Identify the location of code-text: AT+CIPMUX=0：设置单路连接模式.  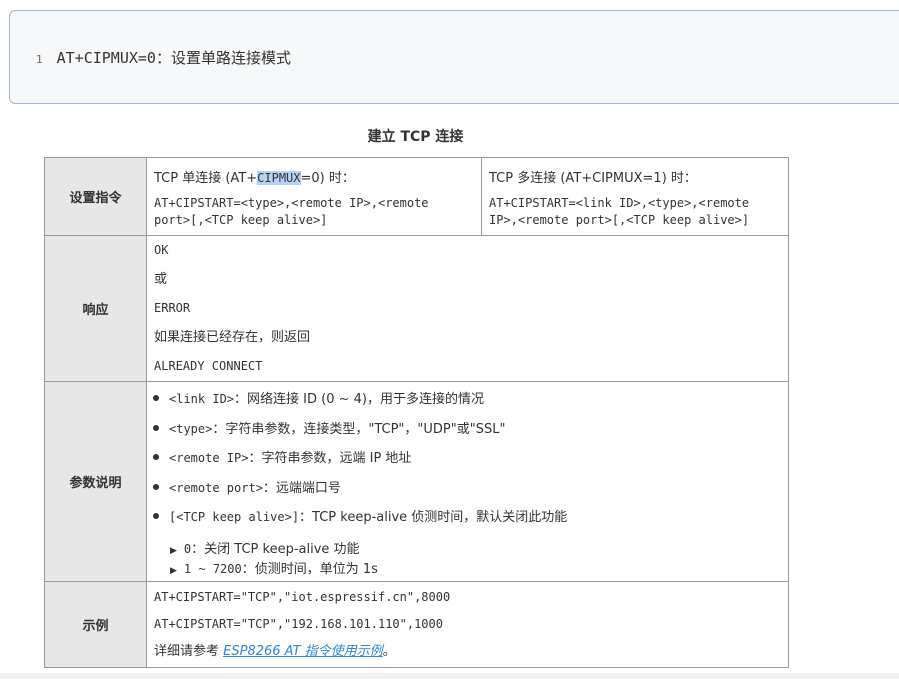
(173, 58).